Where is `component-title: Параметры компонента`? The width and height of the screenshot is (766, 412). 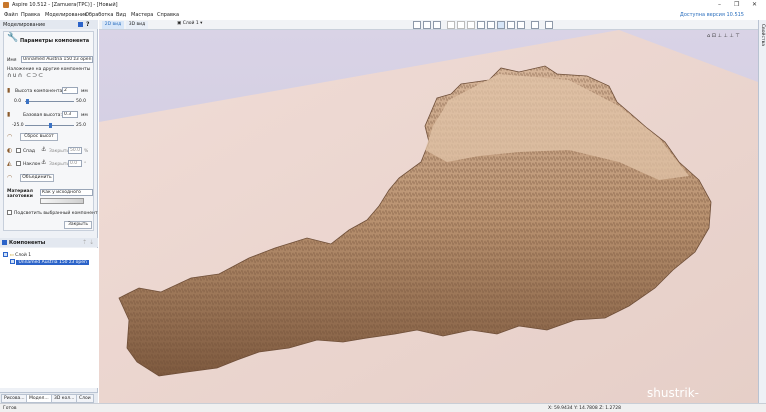
component-title: Параметры компонента is located at coordinates (55, 41).